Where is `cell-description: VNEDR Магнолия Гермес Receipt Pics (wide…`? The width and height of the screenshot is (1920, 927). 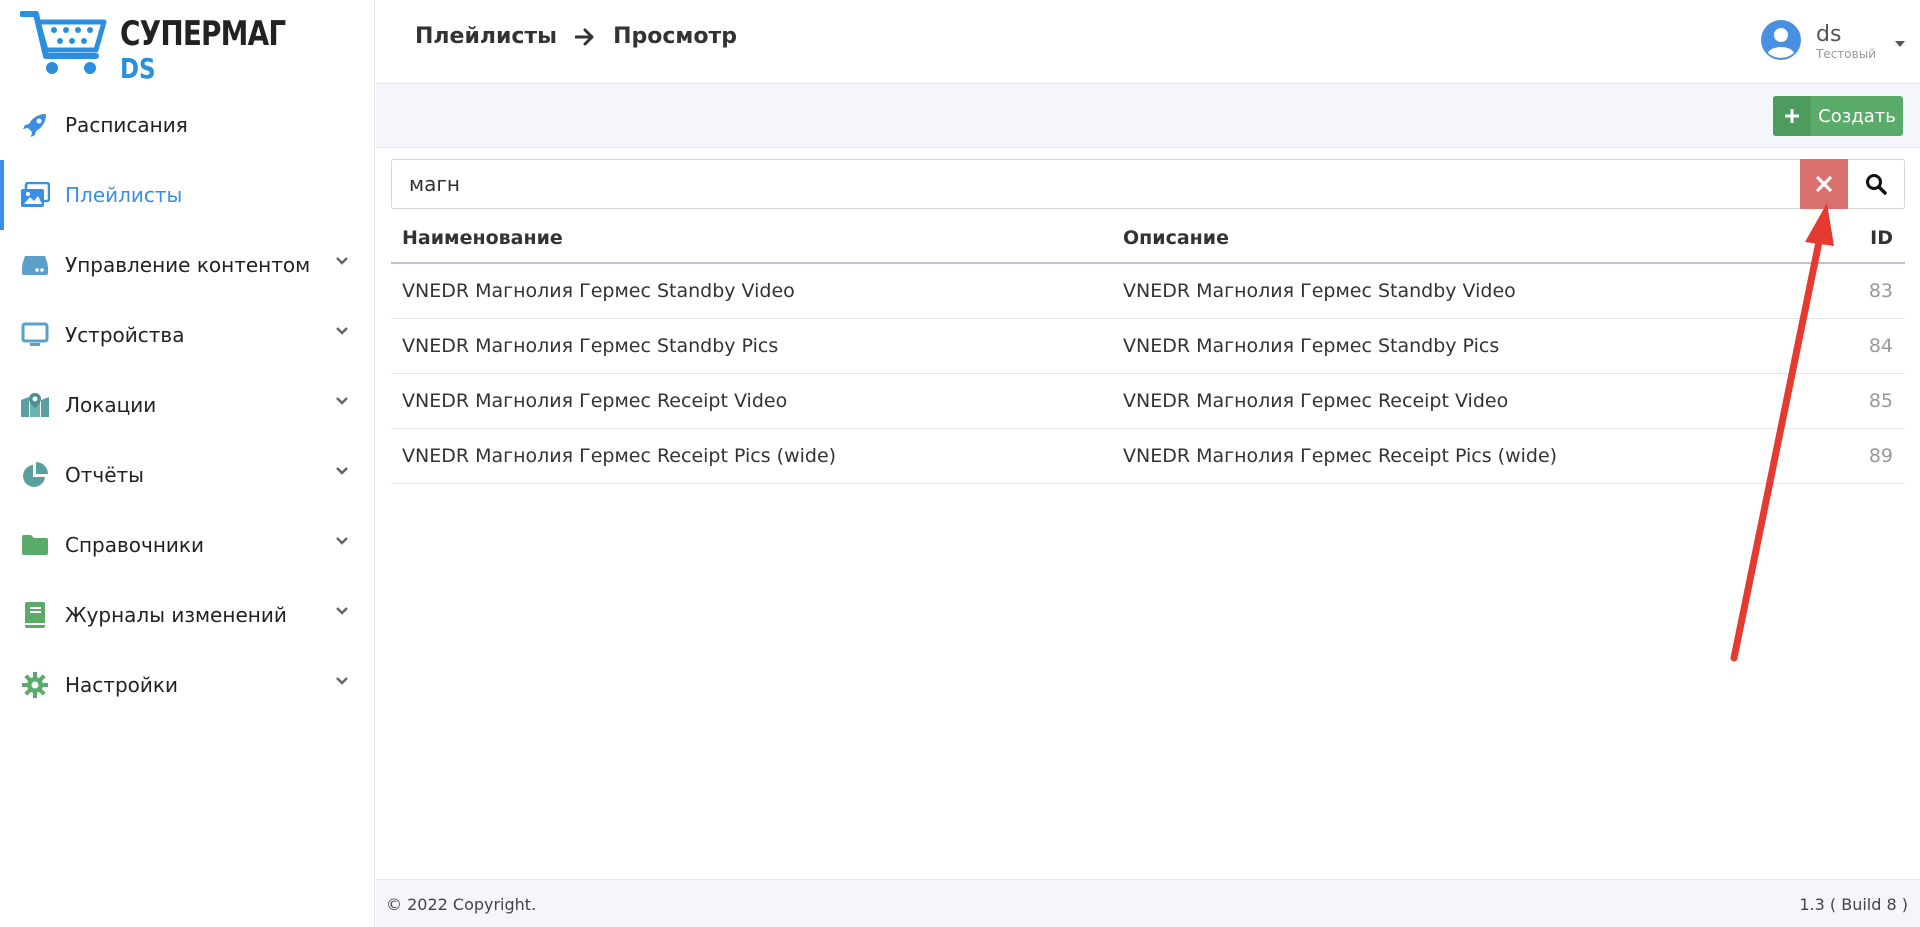 cell-description: VNEDR Магнолия Гермес Receipt Pics (wide… is located at coordinates (1340, 456).